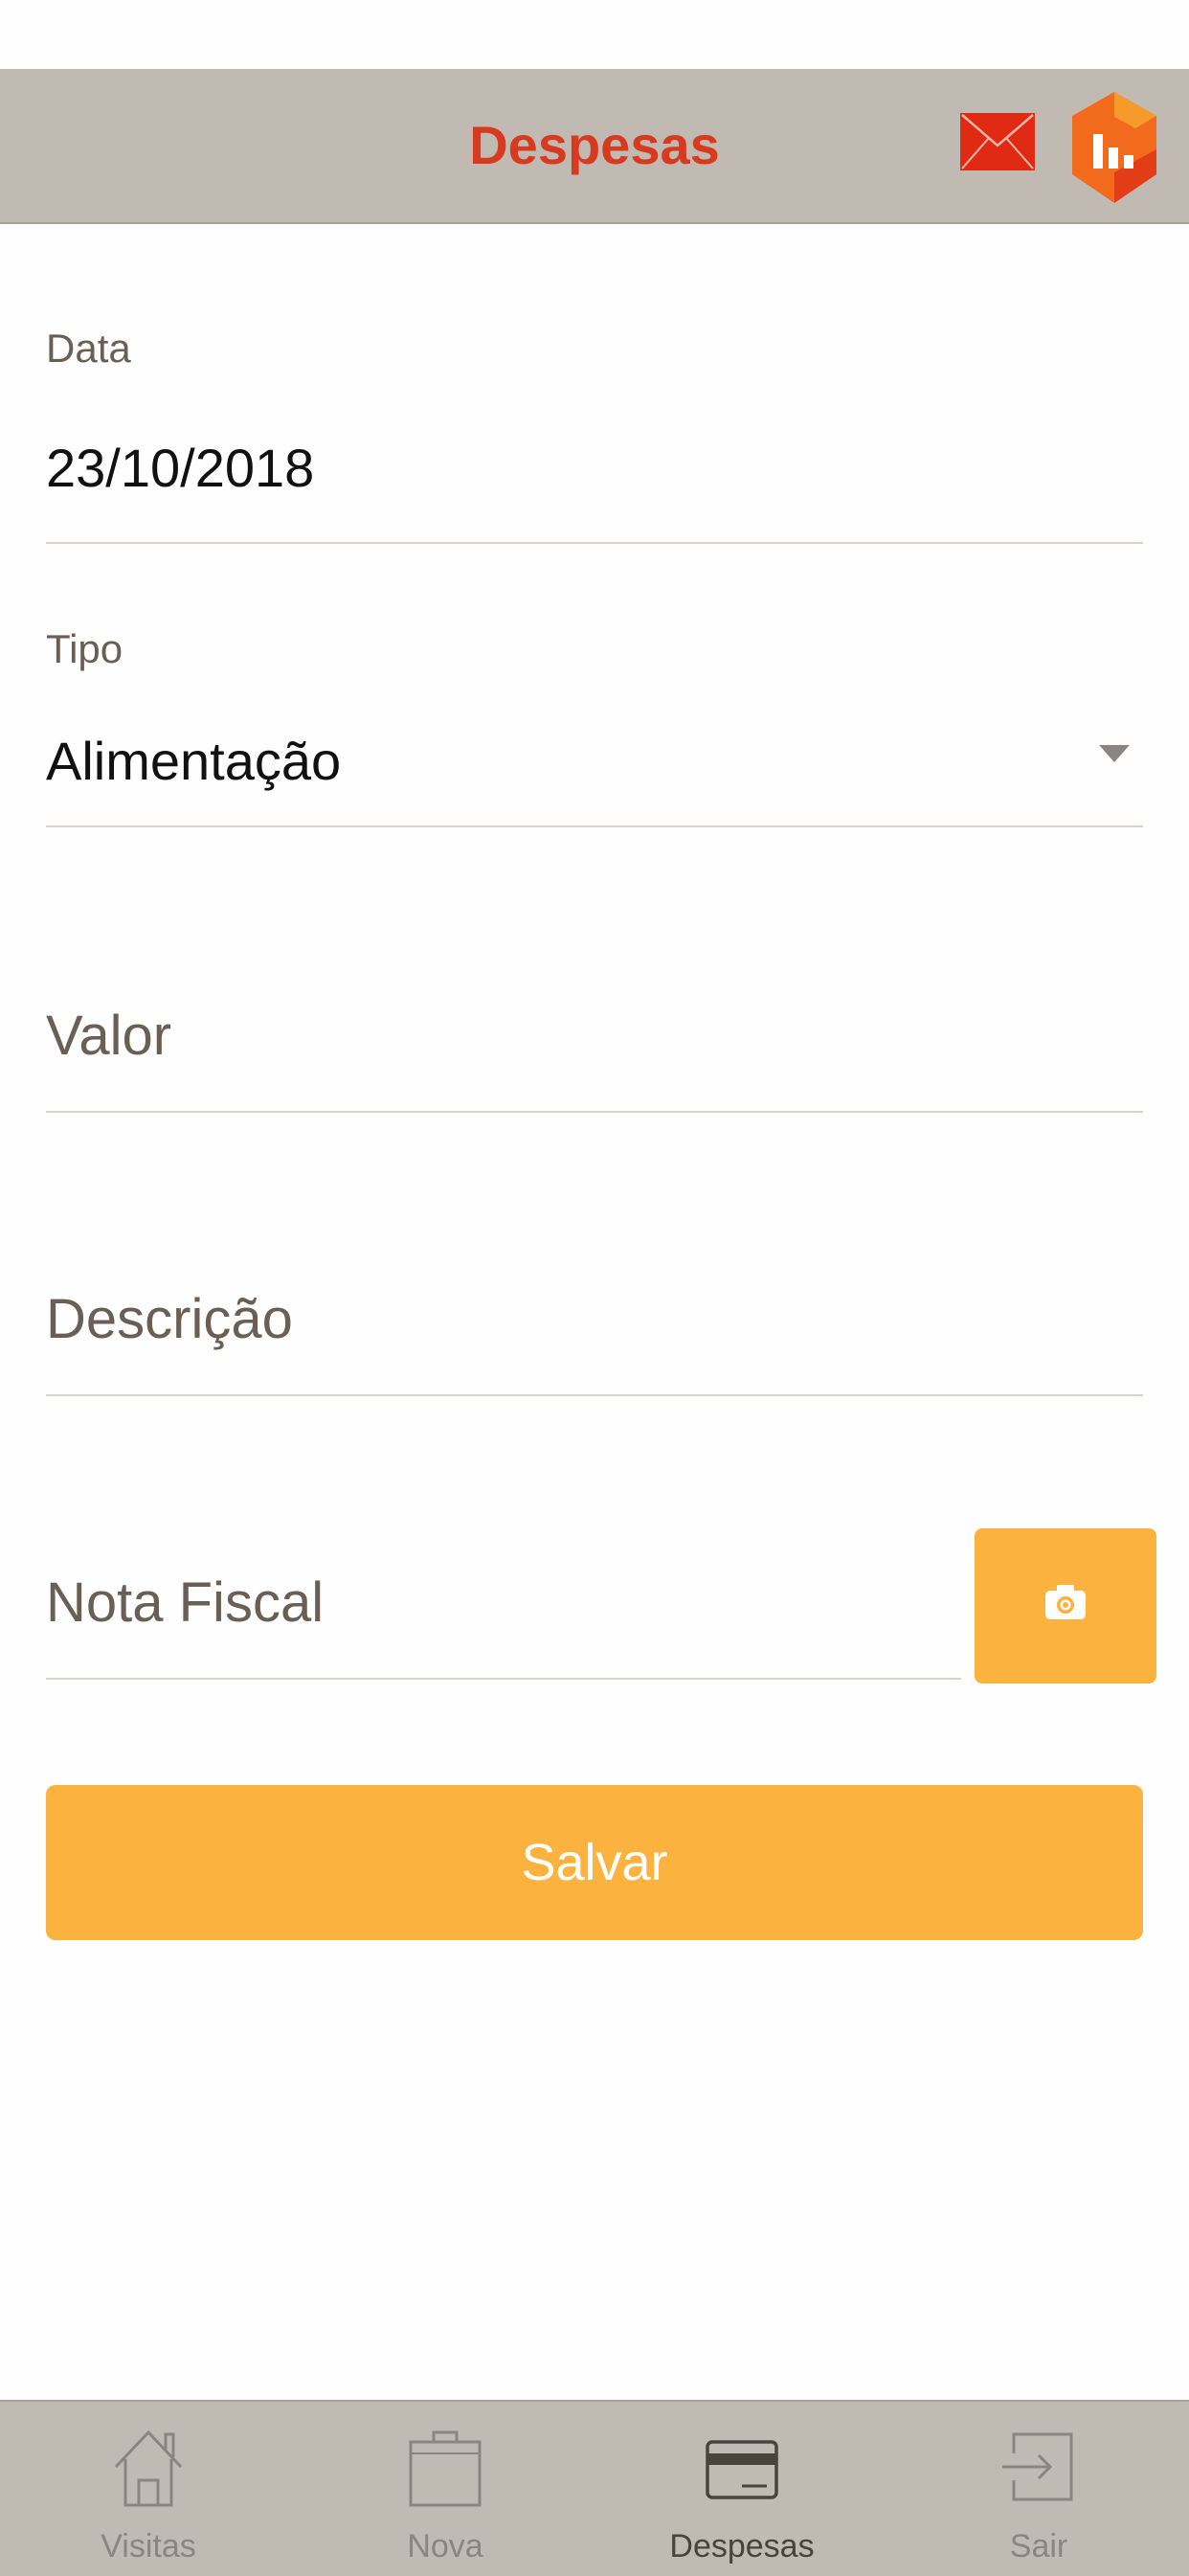 This screenshot has height=2576, width=1189. Describe the element at coordinates (445, 2468) in the screenshot. I see `briefcase-icon` at that location.